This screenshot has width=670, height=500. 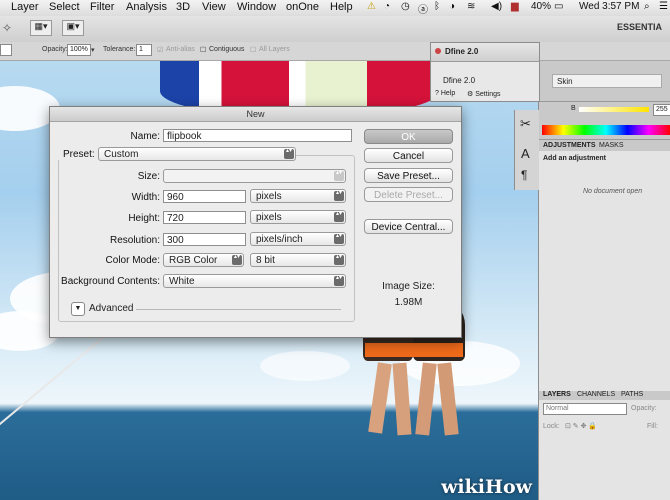 I want to click on battery-icon: ▭, so click(x=559, y=6).